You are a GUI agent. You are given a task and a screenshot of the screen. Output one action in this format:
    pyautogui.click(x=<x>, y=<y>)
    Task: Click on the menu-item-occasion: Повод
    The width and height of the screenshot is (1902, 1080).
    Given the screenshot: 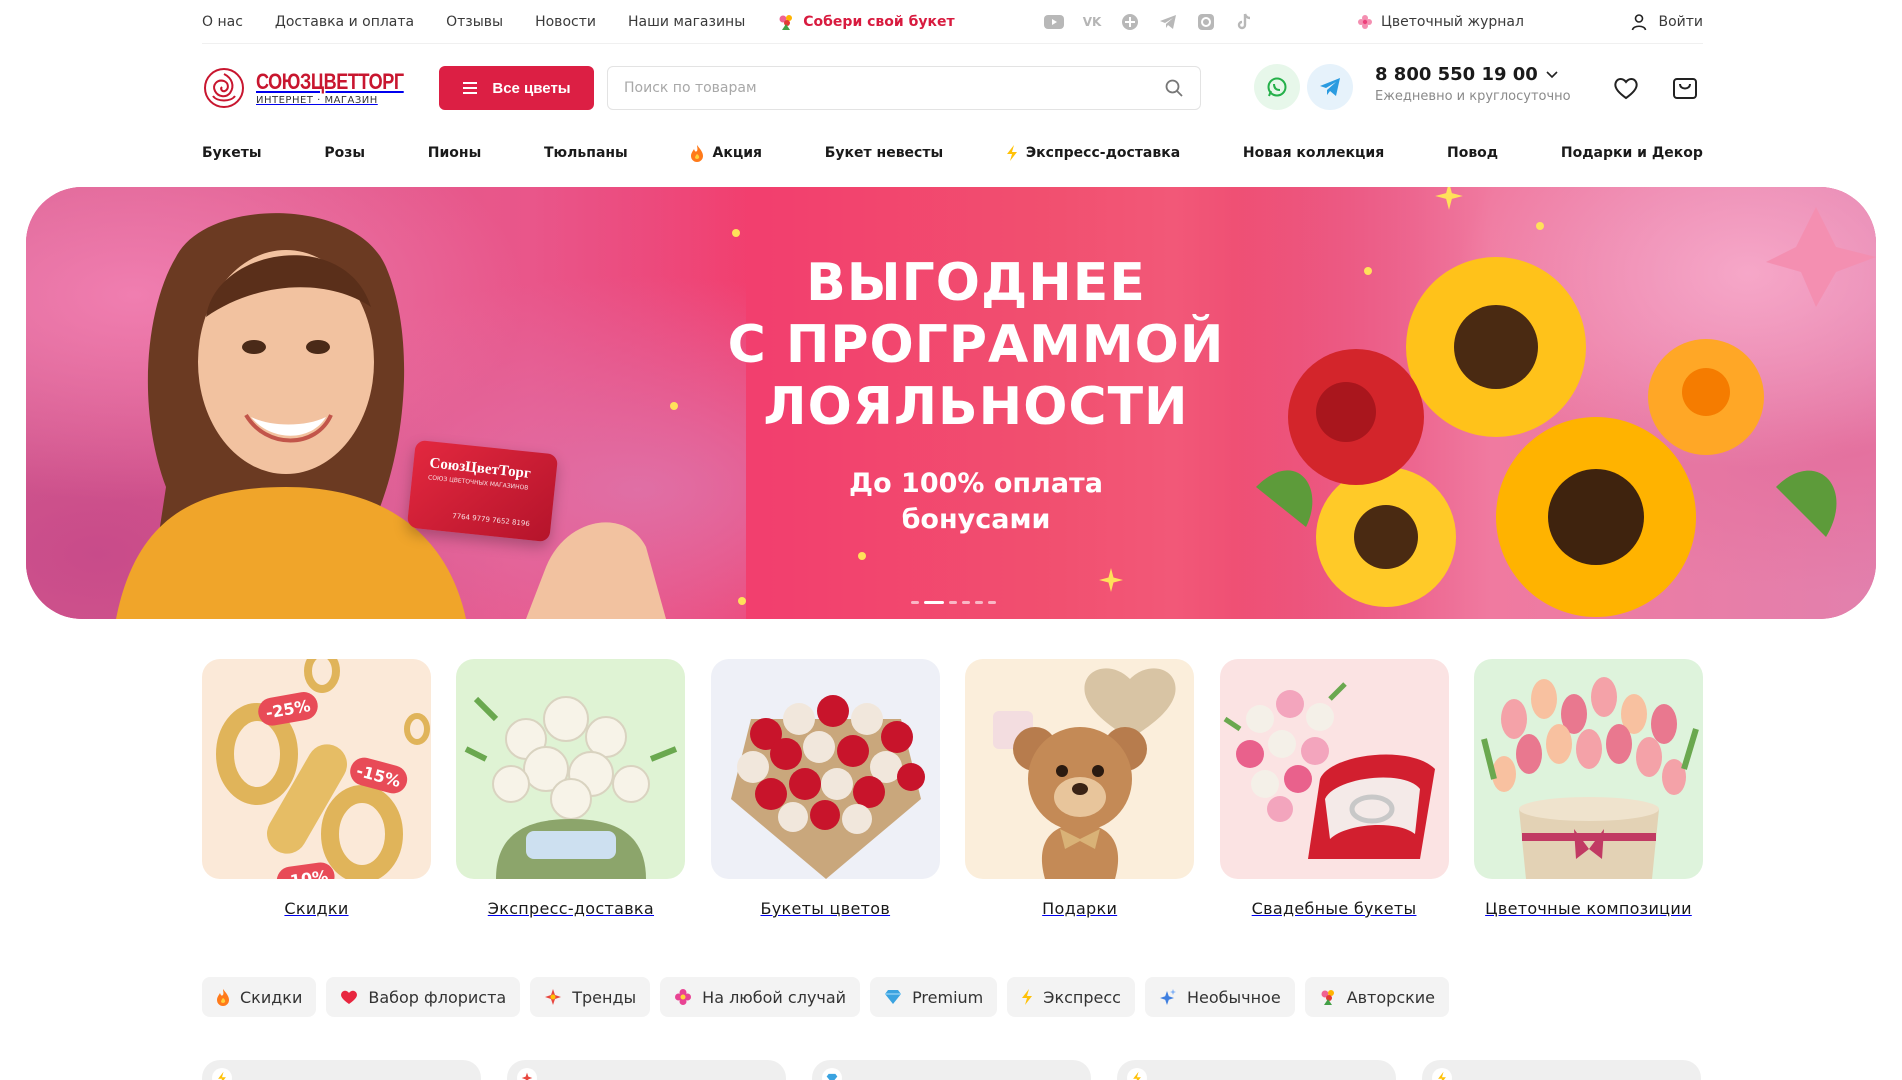 What is the action you would take?
    pyautogui.click(x=1472, y=153)
    